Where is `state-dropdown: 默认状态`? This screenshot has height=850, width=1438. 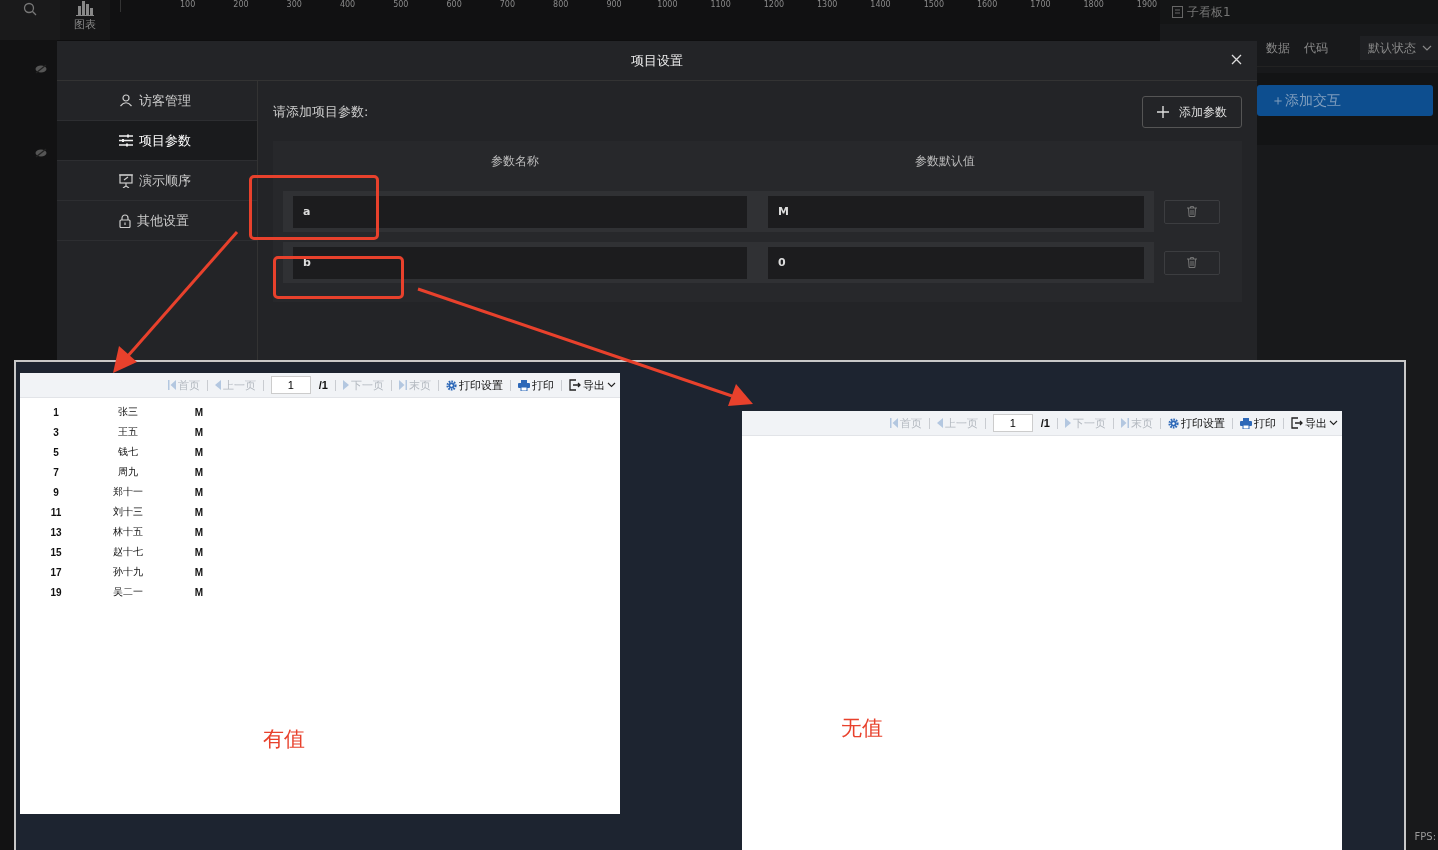
state-dropdown: 默认状态 is located at coordinates (1399, 48).